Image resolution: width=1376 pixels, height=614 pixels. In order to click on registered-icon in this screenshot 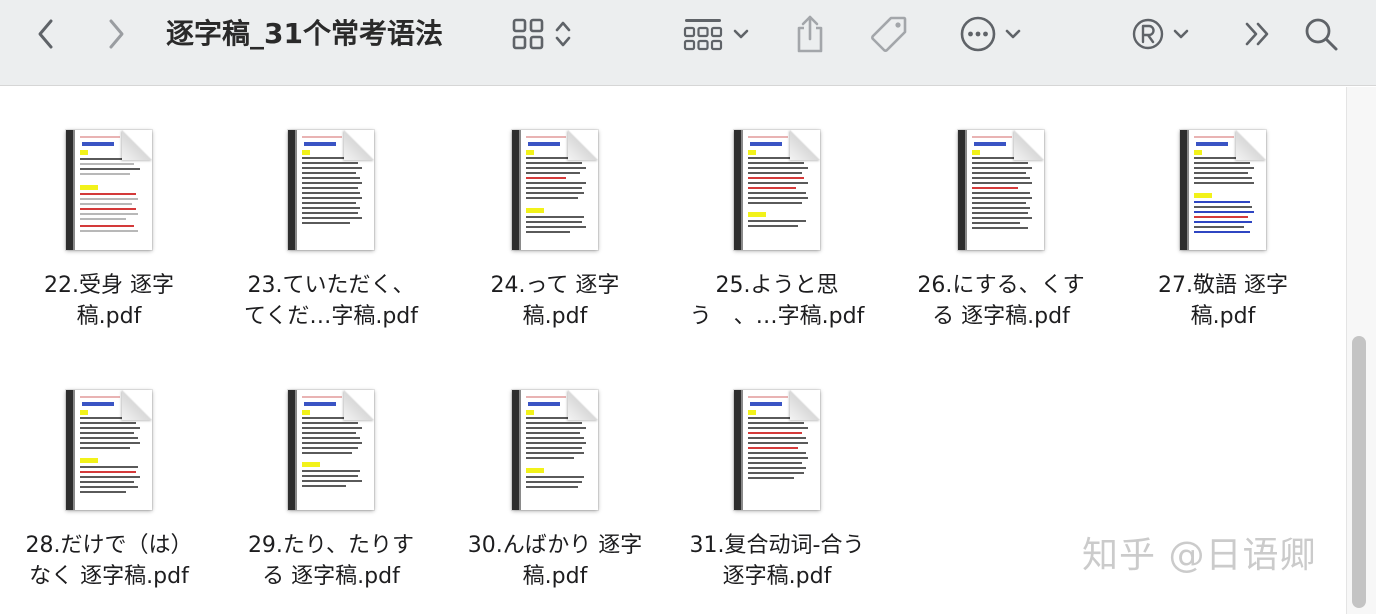, I will do `click(1148, 34)`.